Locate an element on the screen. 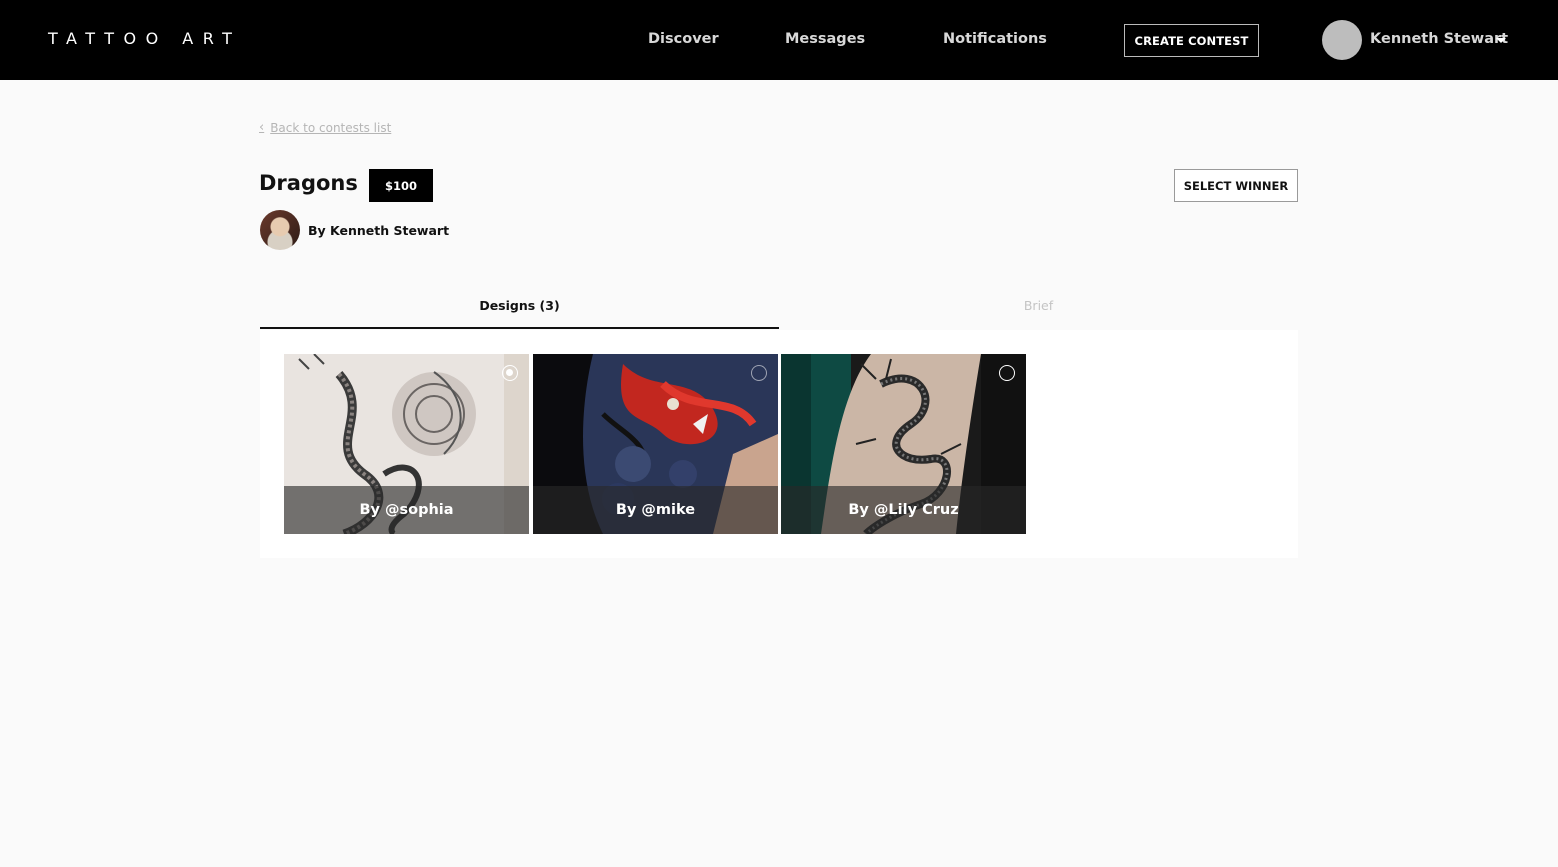 The width and height of the screenshot is (1558, 867). nav-notifications: Notifications is located at coordinates (995, 39).